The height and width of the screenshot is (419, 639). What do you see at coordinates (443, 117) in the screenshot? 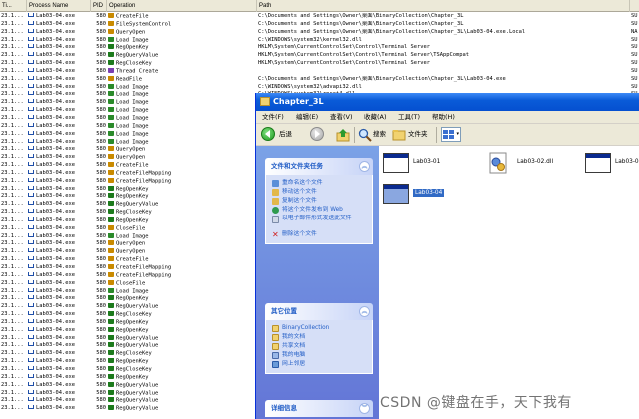
I see `menu-help: 帮助(H)` at bounding box center [443, 117].